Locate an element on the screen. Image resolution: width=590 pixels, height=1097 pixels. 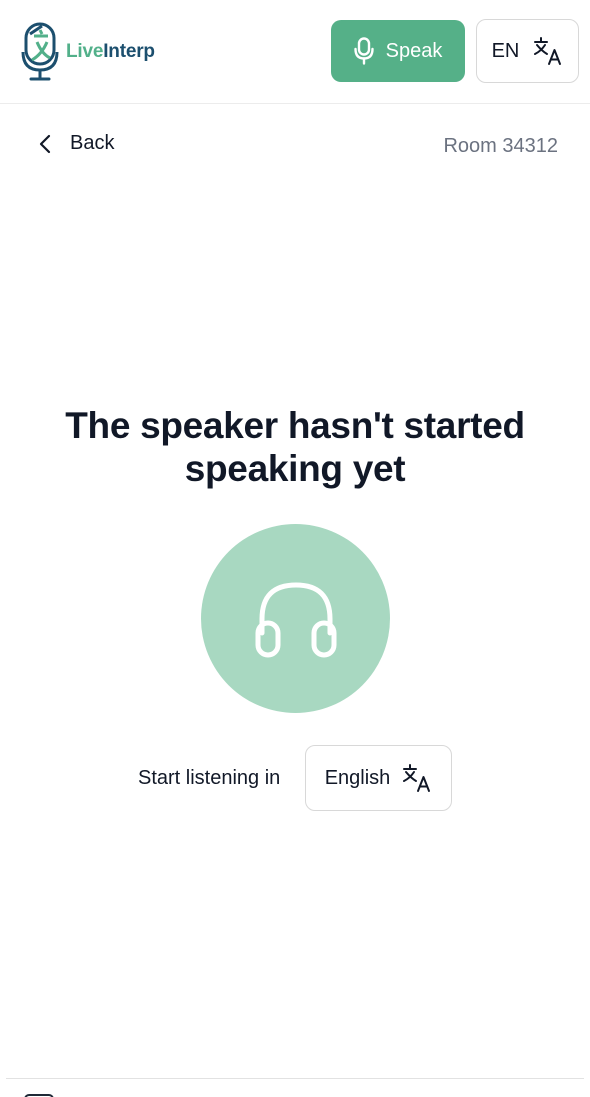
room-number: Room 34312 is located at coordinates (500, 146).